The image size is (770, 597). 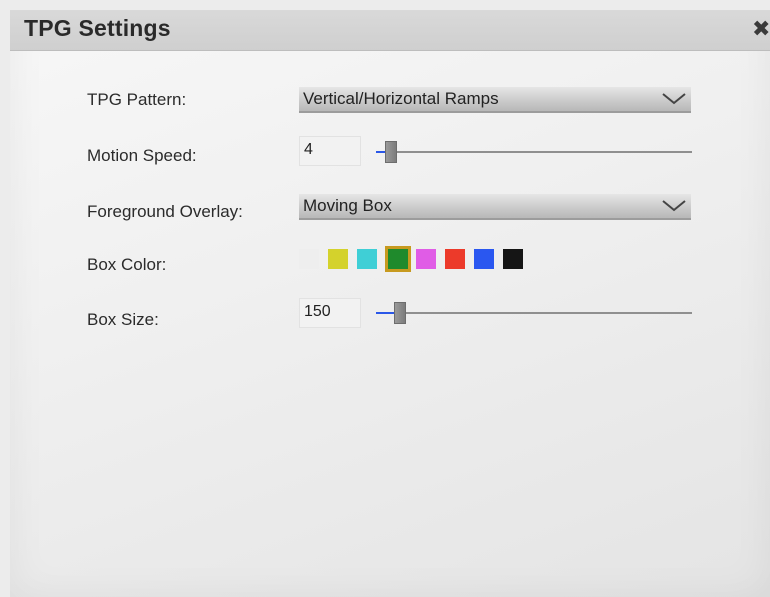 I want to click on foreground-overlay-label: Foreground Overlay:, so click(x=165, y=211).